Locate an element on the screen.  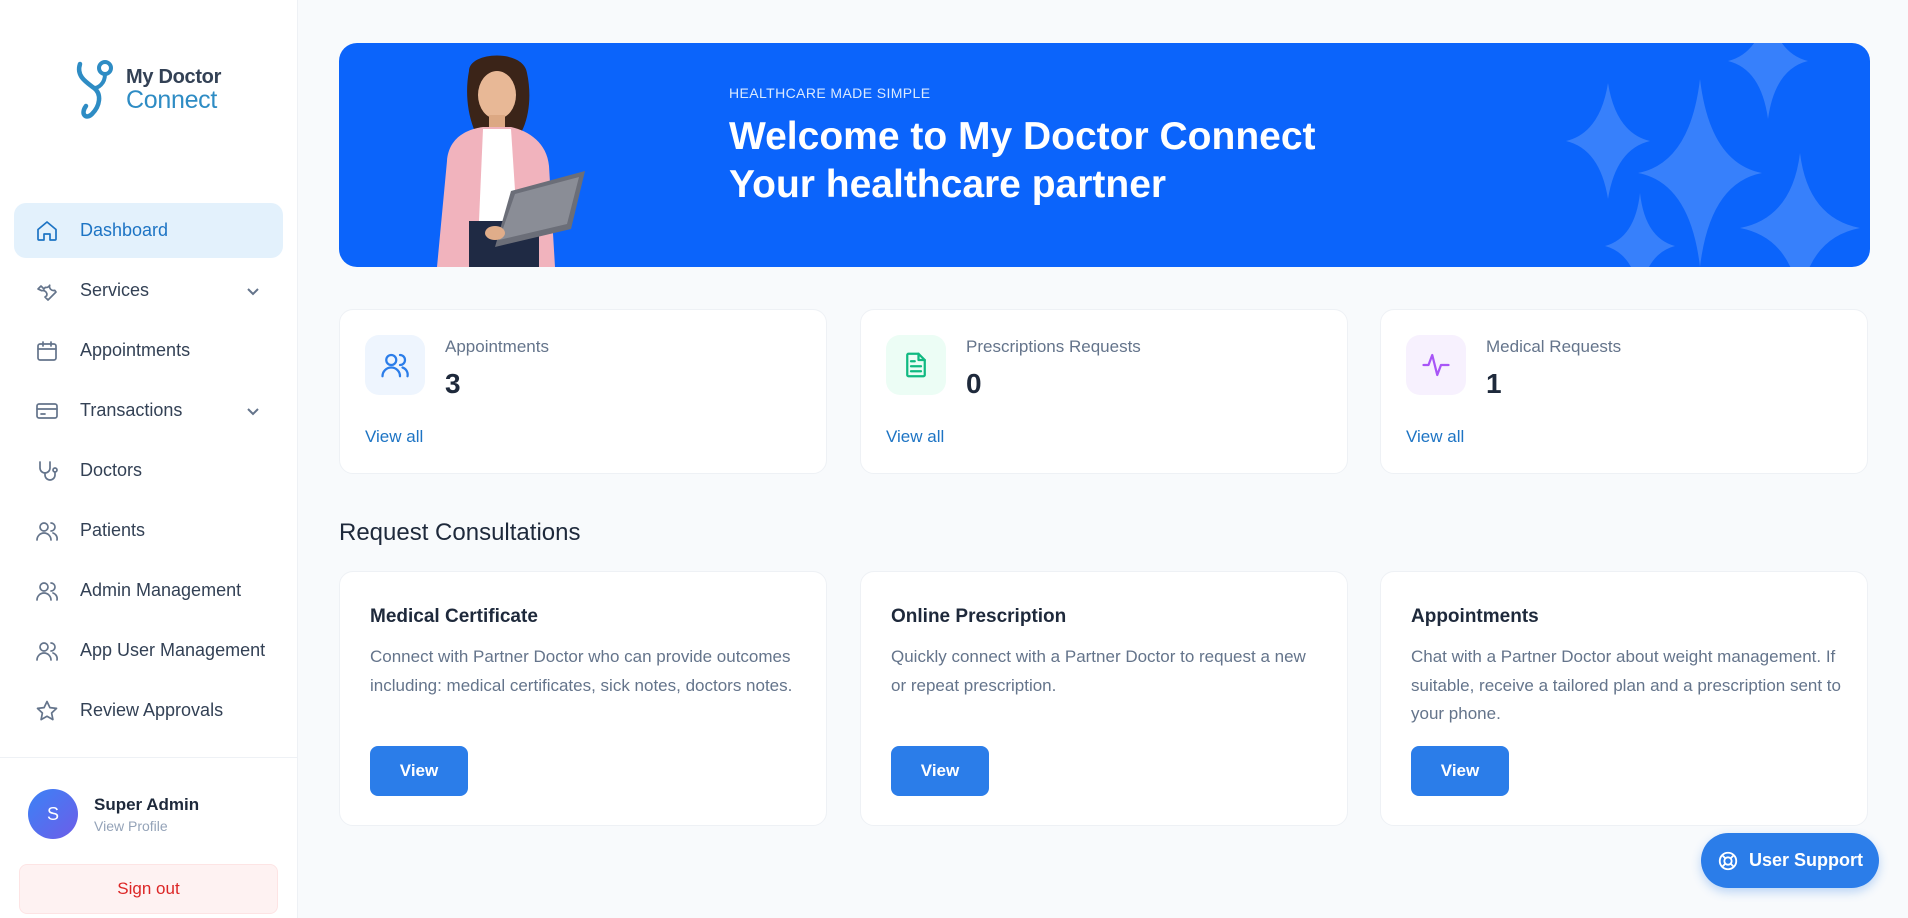
sidebar-item-label: Admin Management is located at coordinates (161, 590).